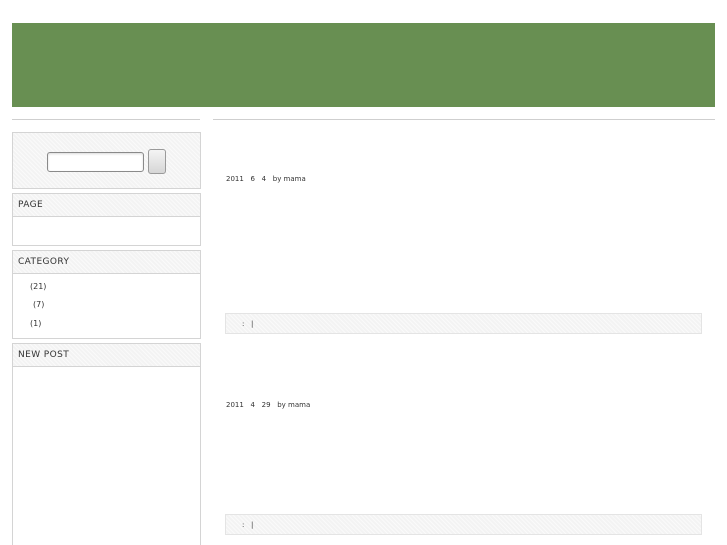 The height and width of the screenshot is (545, 727). Describe the element at coordinates (95, 162) in the screenshot. I see `search-input` at that location.